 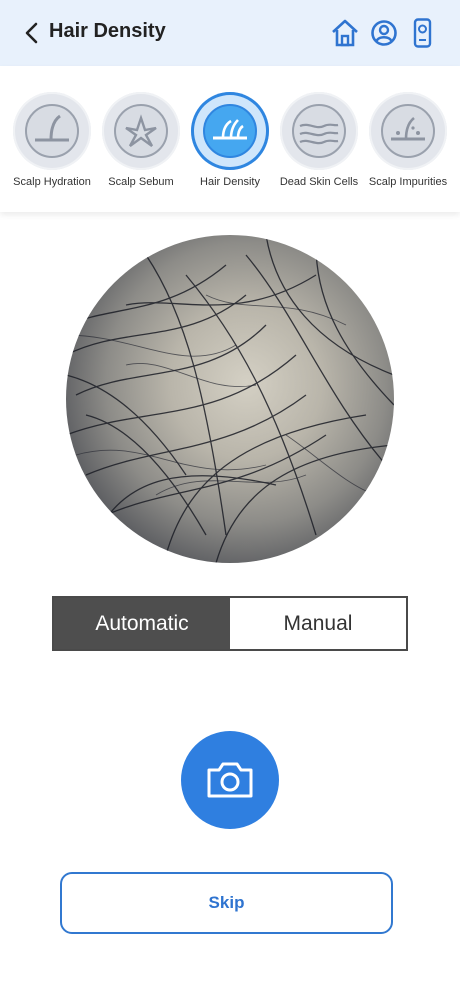 What do you see at coordinates (141, 131) in the screenshot?
I see `scalp-sebum-icon` at bounding box center [141, 131].